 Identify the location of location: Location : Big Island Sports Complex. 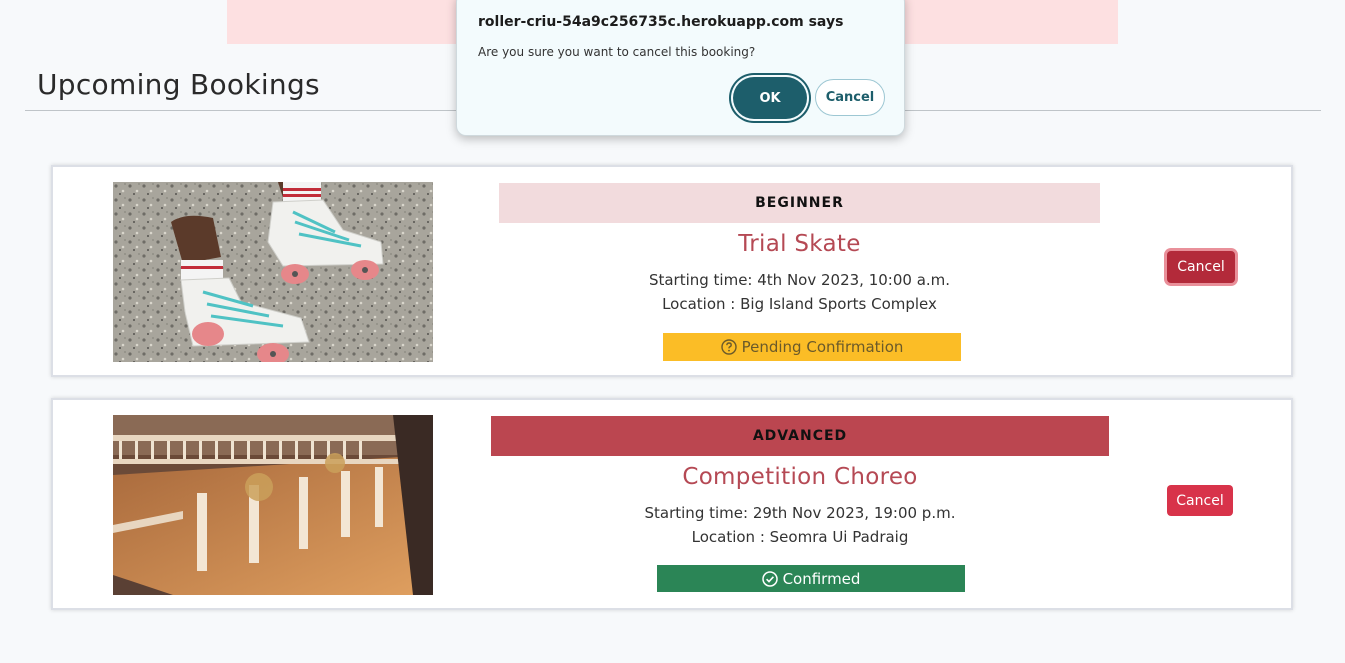
(799, 304).